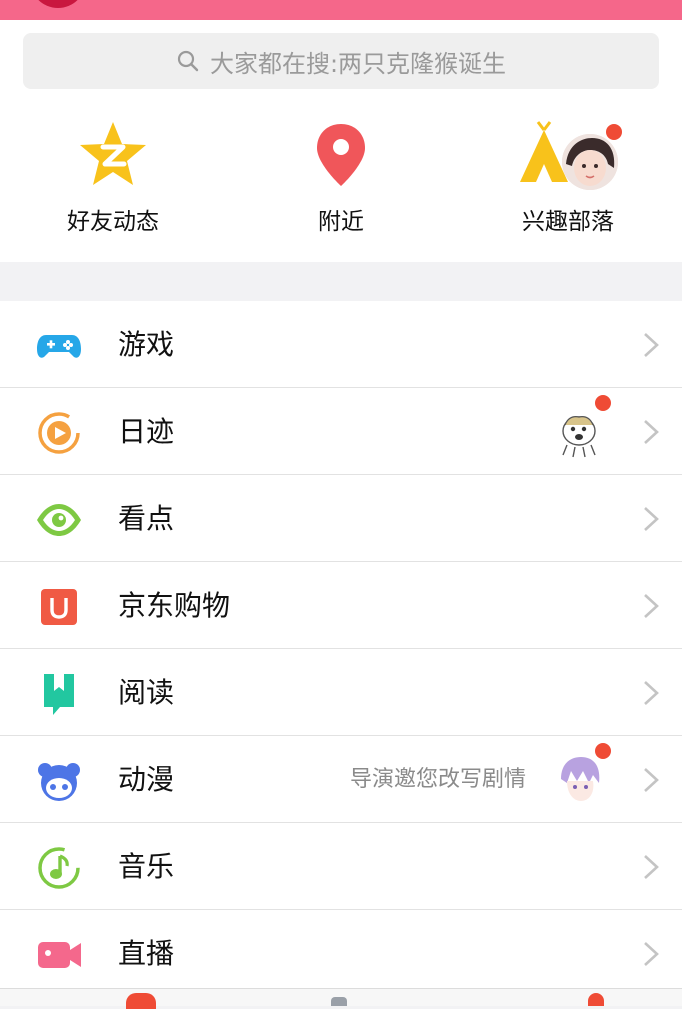 This screenshot has height=1009, width=682. I want to click on quick-entry-nearby: 附近, so click(341, 178).